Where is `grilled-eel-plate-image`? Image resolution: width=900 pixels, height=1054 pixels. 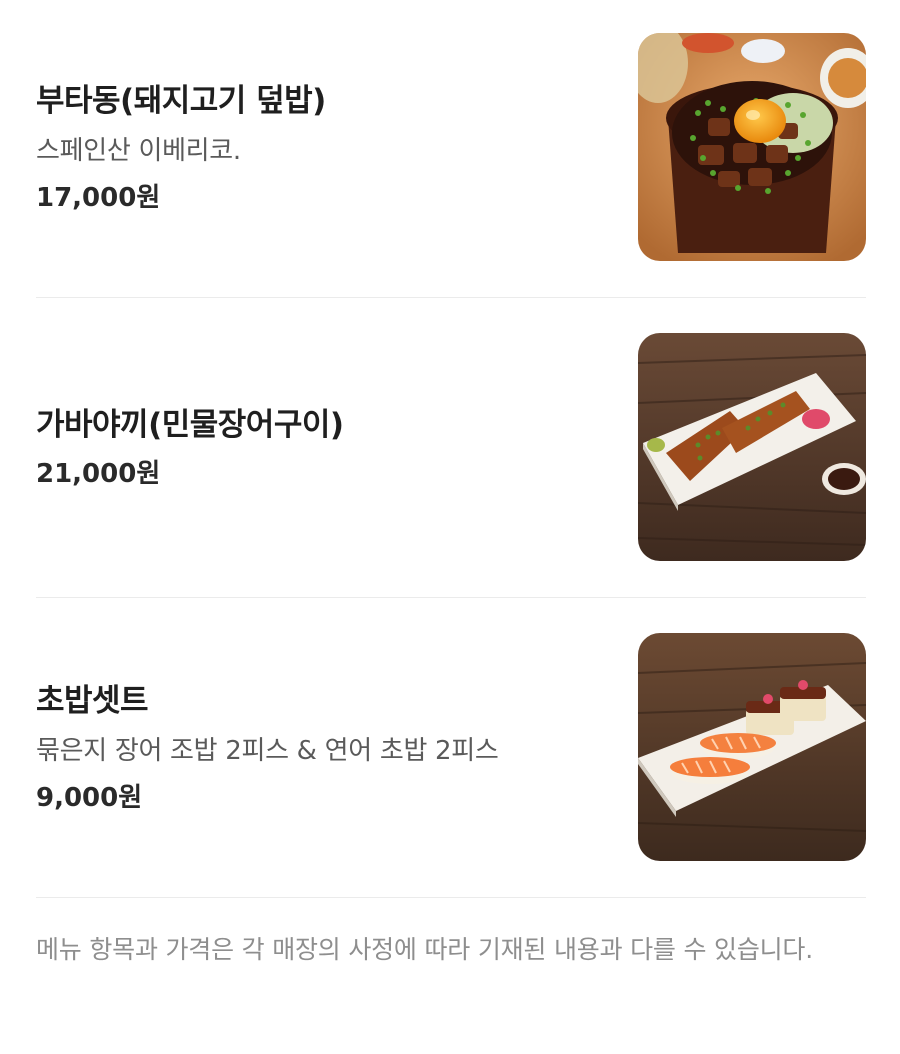 grilled-eel-plate-image is located at coordinates (752, 447).